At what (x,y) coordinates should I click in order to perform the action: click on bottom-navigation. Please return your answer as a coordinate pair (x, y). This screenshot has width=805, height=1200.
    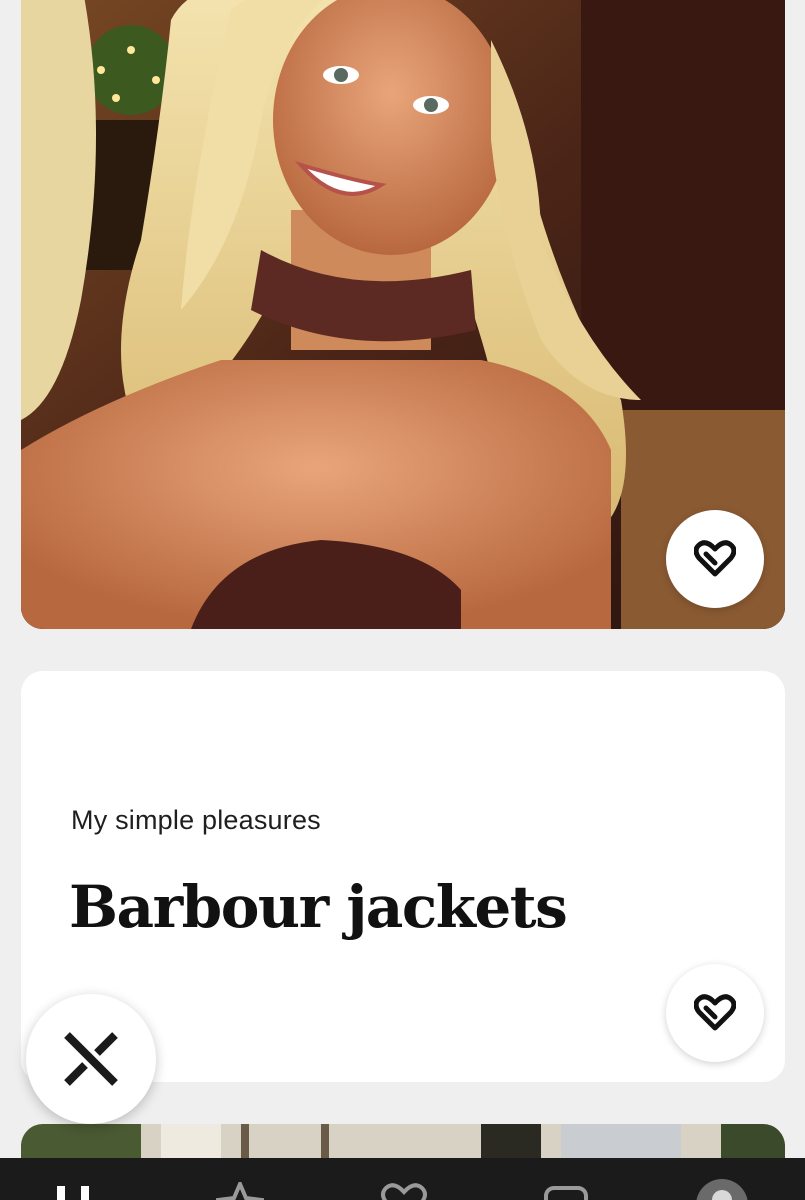
    Looking at the image, I should click on (402, 1179).